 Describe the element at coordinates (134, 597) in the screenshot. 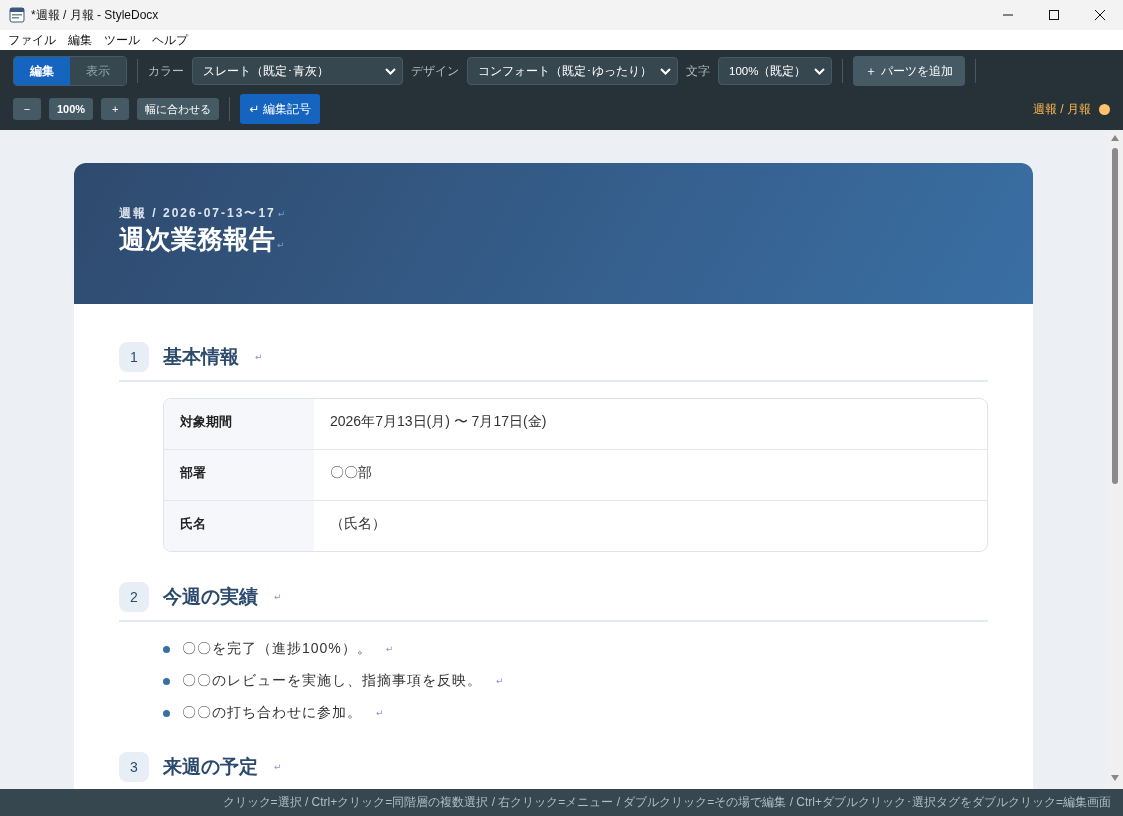

I see `section-number: 2` at that location.